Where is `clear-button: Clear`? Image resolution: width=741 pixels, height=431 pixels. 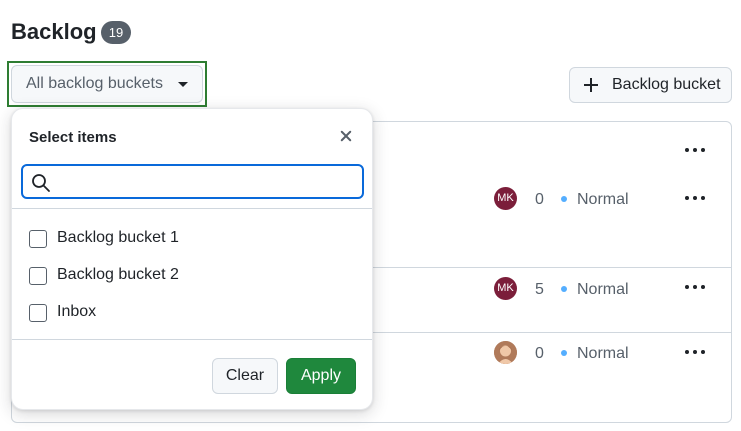
clear-button: Clear is located at coordinates (245, 376).